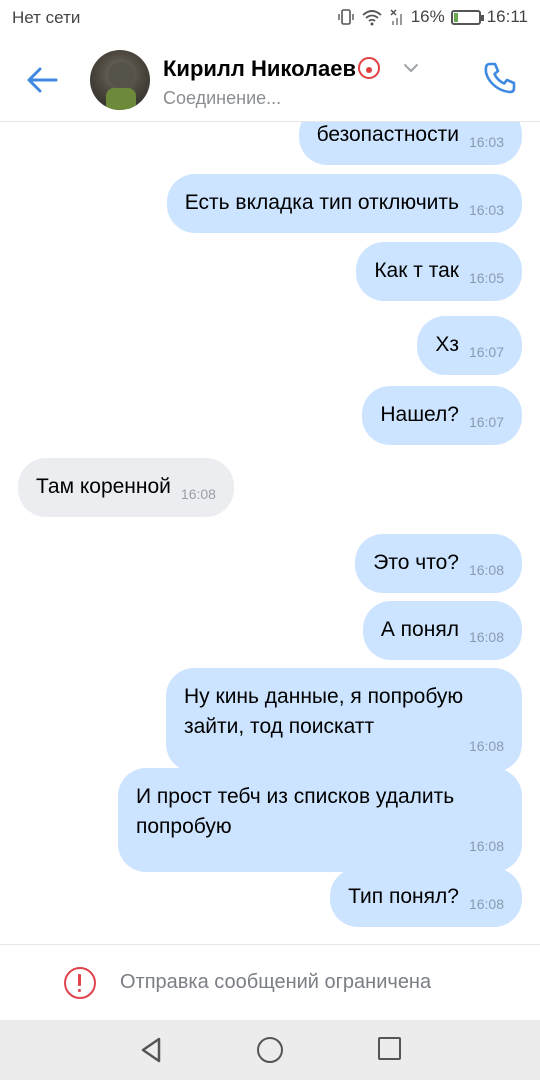 The image size is (540, 1080). I want to click on message-bubble-outgoing: Нашел? 16:07, so click(442, 415).